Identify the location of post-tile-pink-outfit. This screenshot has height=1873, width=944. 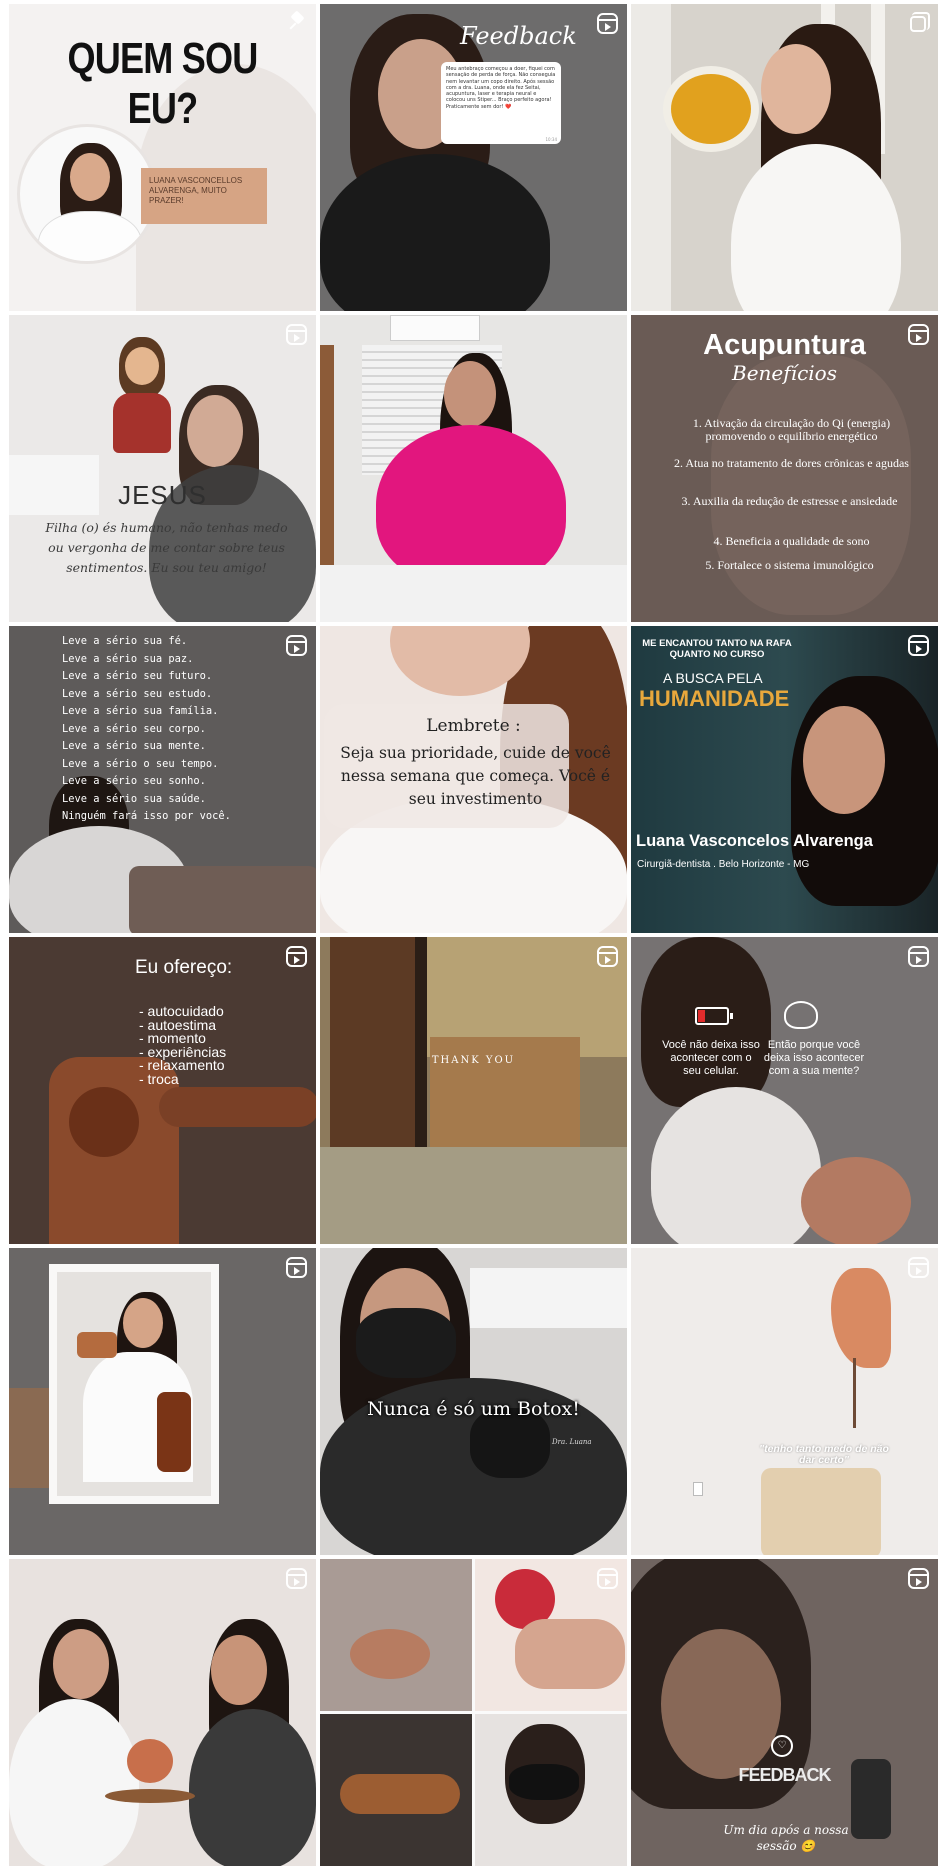
(473, 468).